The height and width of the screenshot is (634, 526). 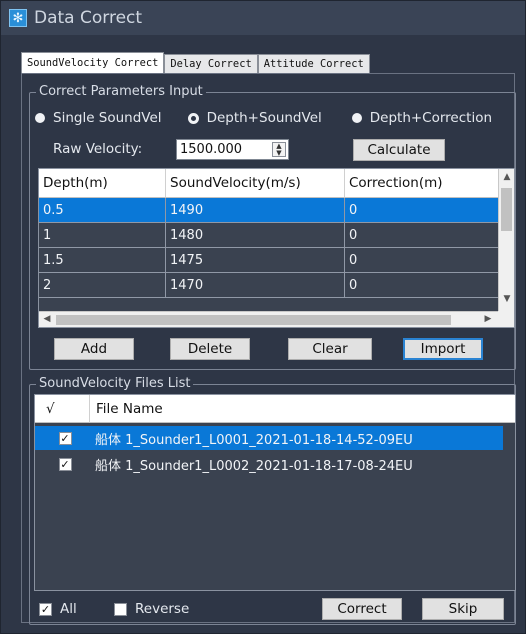 What do you see at coordinates (88, 18) in the screenshot?
I see `window-title: Data Correct` at bounding box center [88, 18].